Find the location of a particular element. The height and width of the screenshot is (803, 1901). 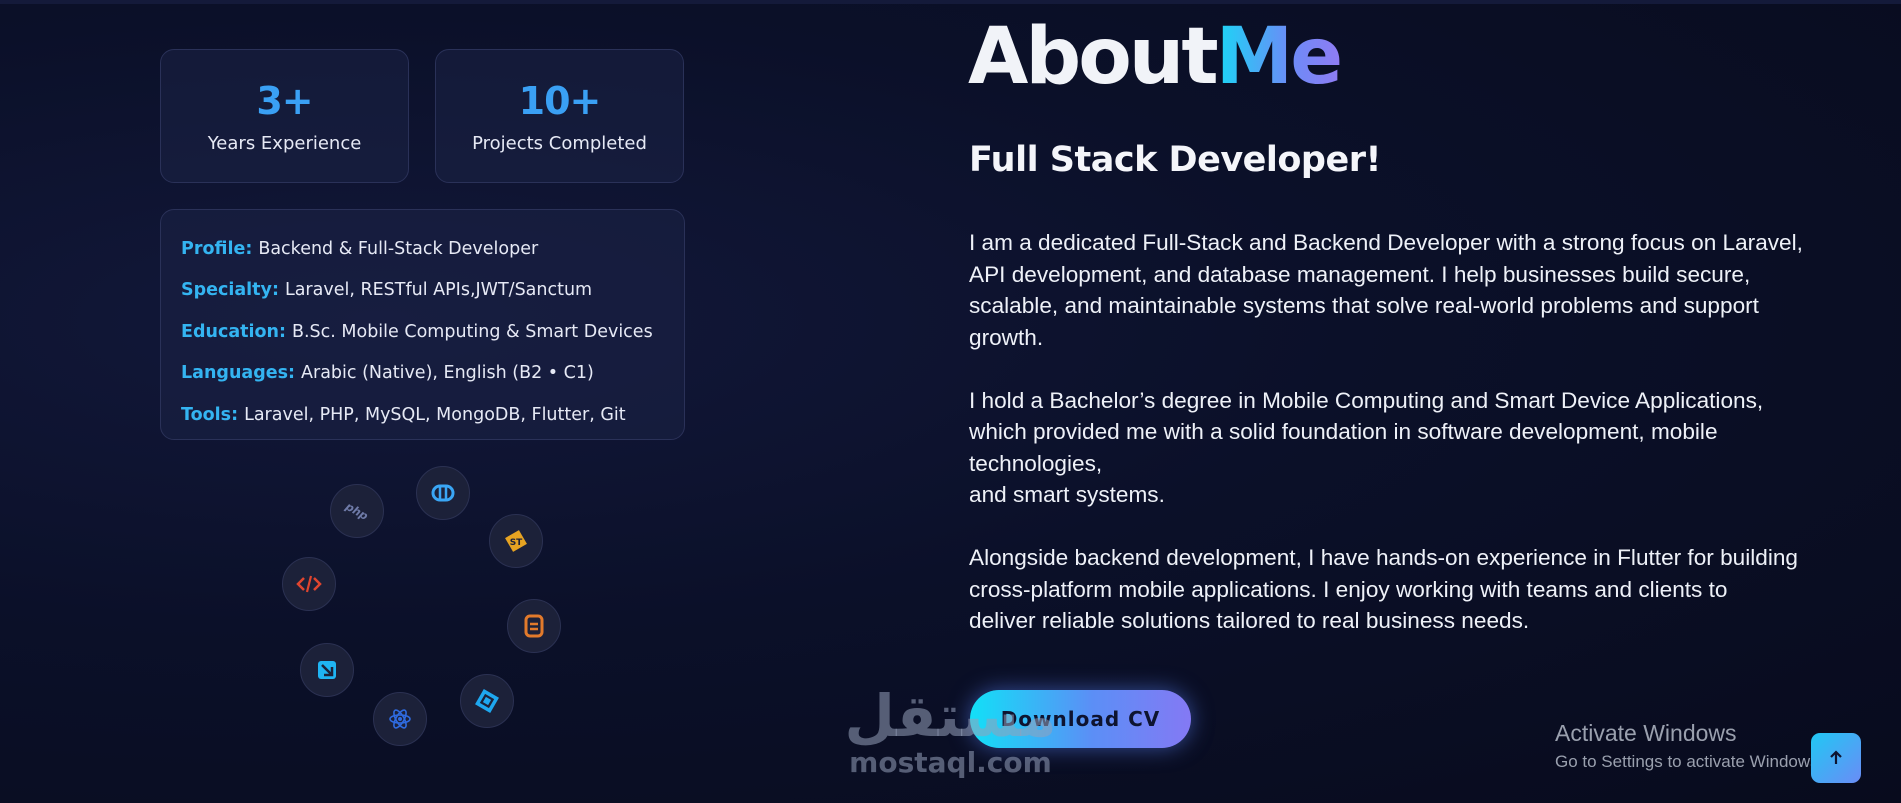

stat-label: Projects Completed is located at coordinates (559, 143).